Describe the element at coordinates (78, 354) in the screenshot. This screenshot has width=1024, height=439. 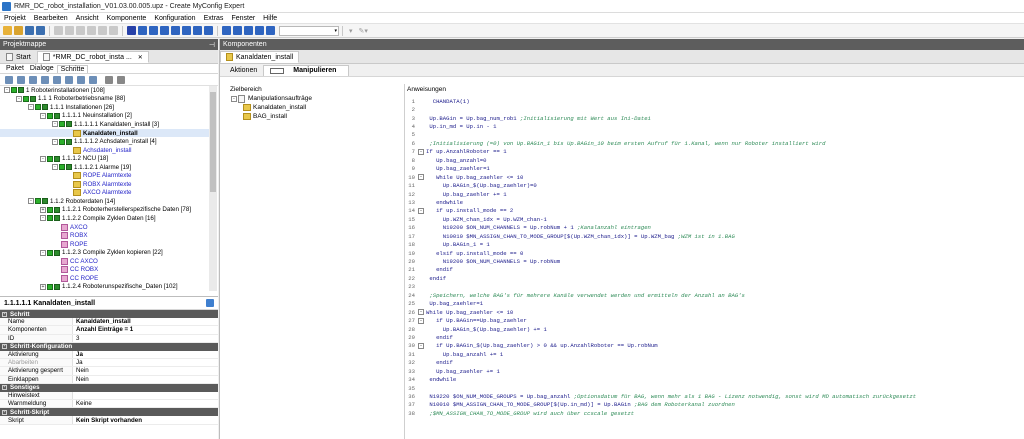
I see `property-value: Ja` at that location.